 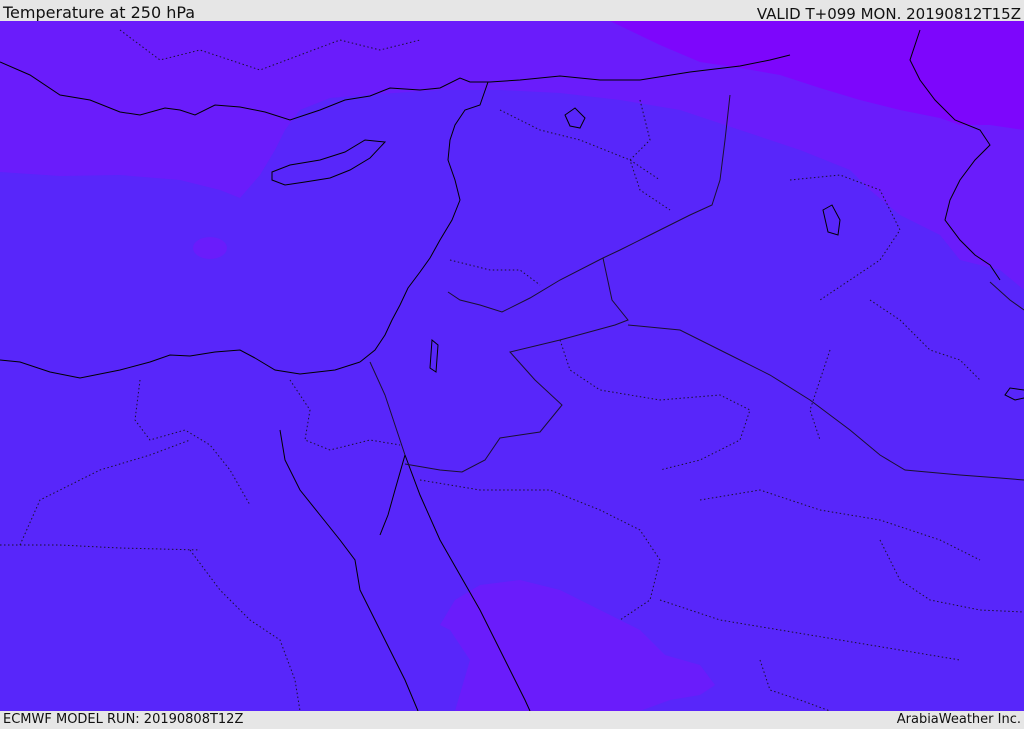 What do you see at coordinates (958, 719) in the screenshot?
I see `credit: ArabiaWeather Inc.` at bounding box center [958, 719].